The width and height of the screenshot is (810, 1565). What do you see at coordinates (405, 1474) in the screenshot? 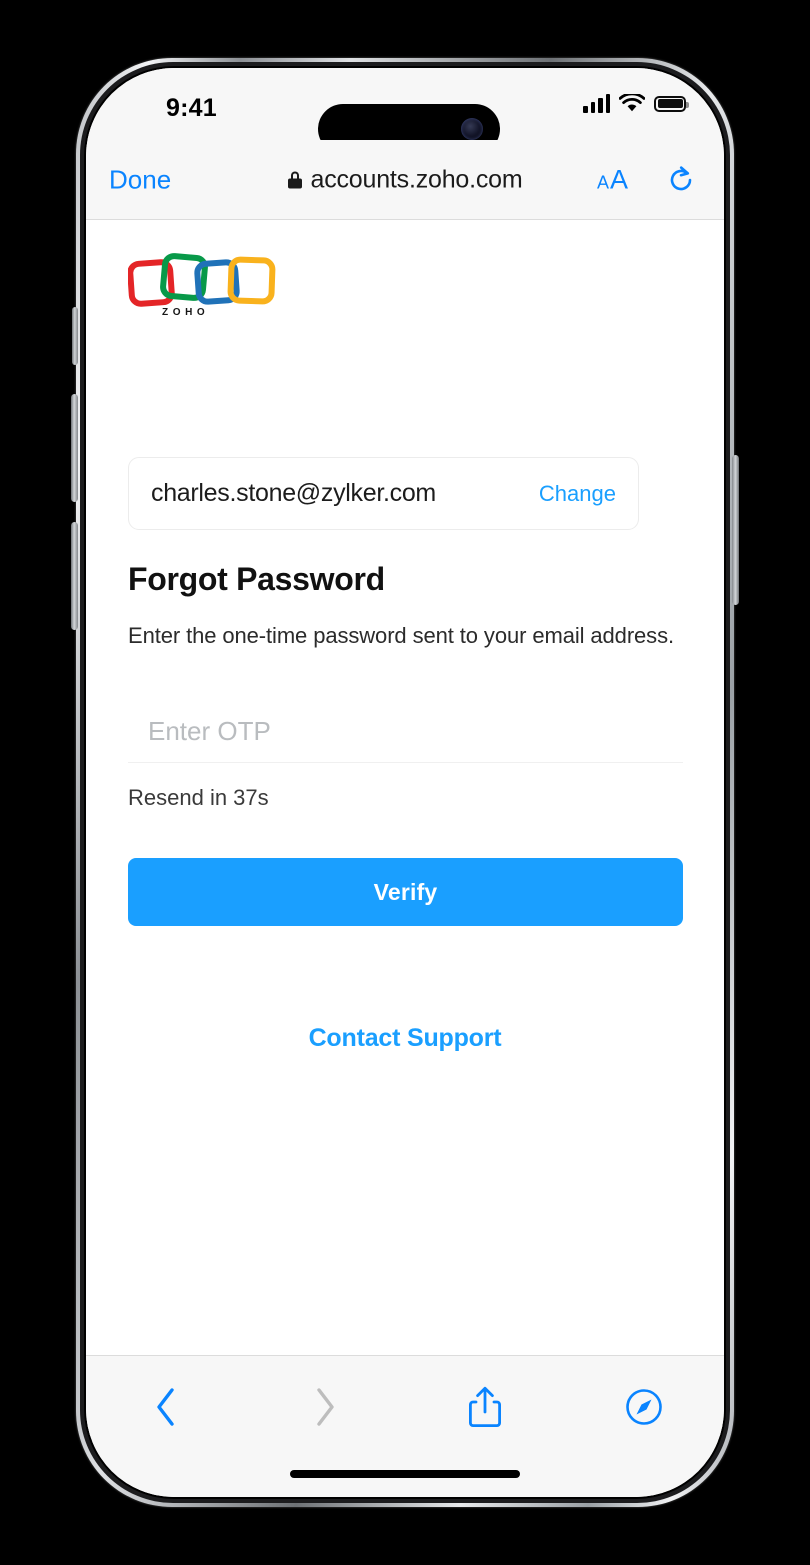
I see `home-indicator` at bounding box center [405, 1474].